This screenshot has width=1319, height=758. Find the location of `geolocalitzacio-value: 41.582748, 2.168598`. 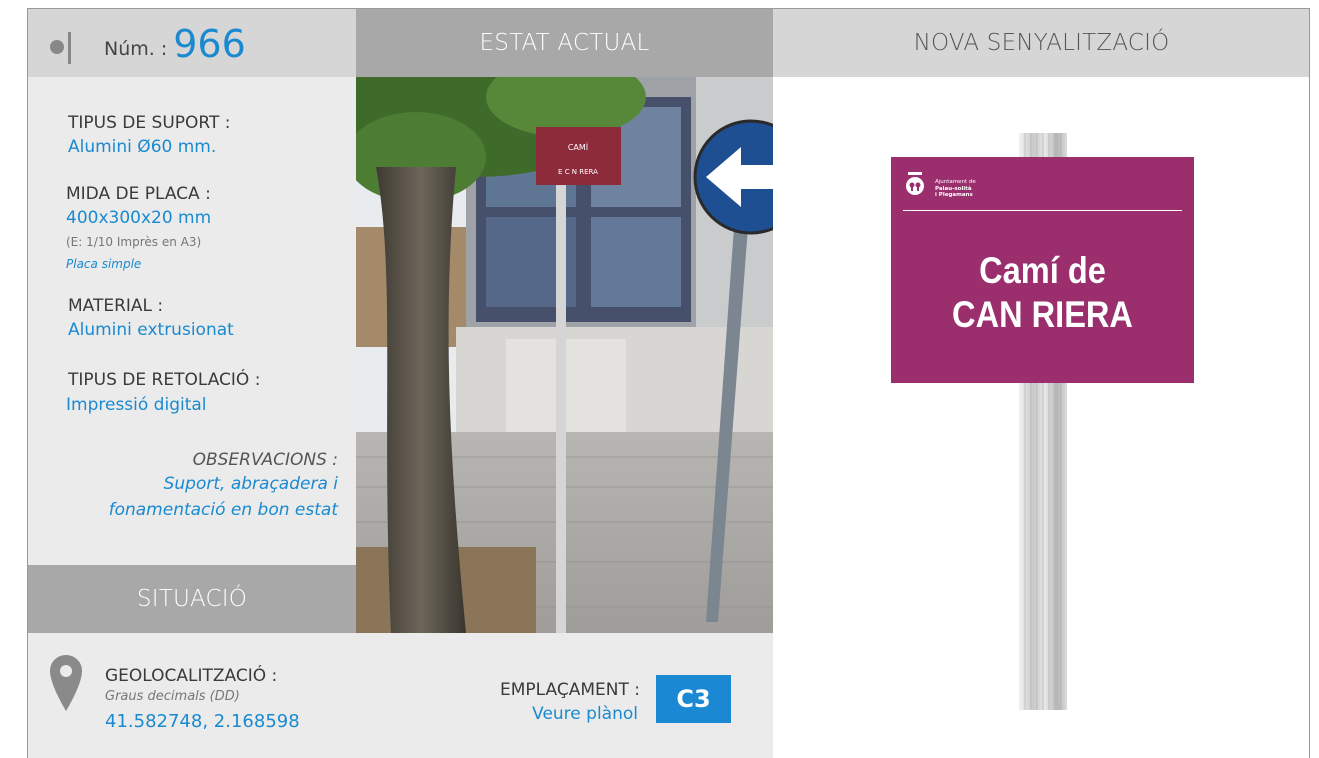

geolocalitzacio-value: 41.582748, 2.168598 is located at coordinates (202, 721).